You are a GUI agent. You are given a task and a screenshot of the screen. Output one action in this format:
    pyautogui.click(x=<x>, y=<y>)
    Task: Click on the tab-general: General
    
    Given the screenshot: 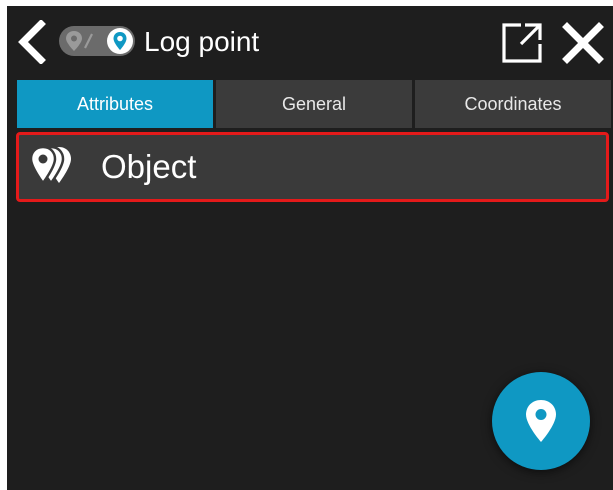 What is the action you would take?
    pyautogui.click(x=314, y=104)
    